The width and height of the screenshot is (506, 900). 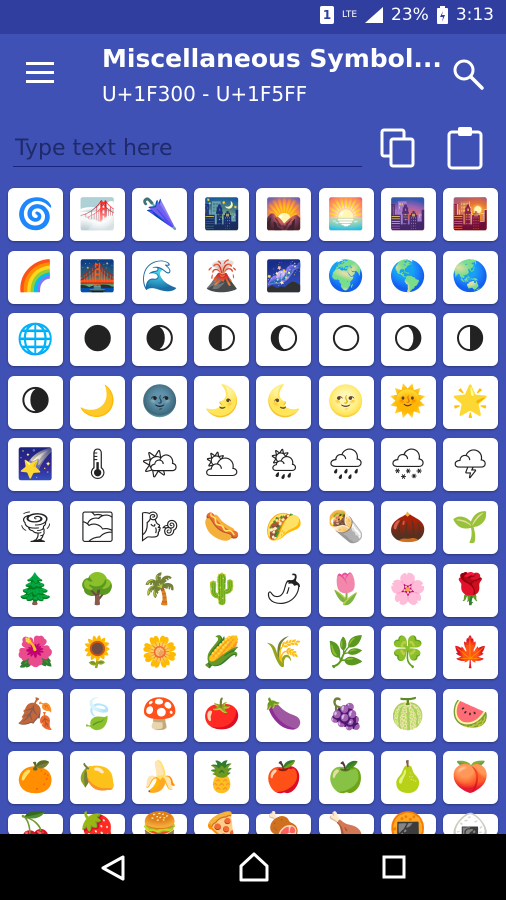 I want to click on symbol-cell: 🍄, so click(x=160, y=715).